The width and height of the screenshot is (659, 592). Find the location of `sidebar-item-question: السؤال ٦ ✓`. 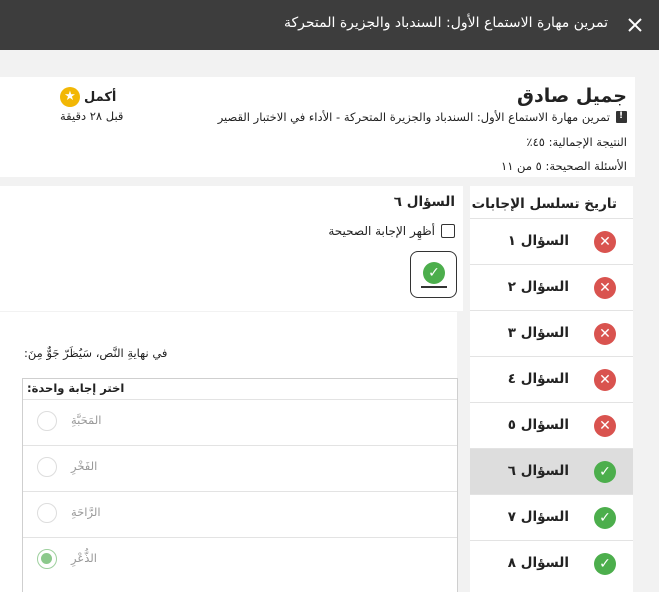

sidebar-item-question: السؤال ٦ ✓ is located at coordinates (551, 471).